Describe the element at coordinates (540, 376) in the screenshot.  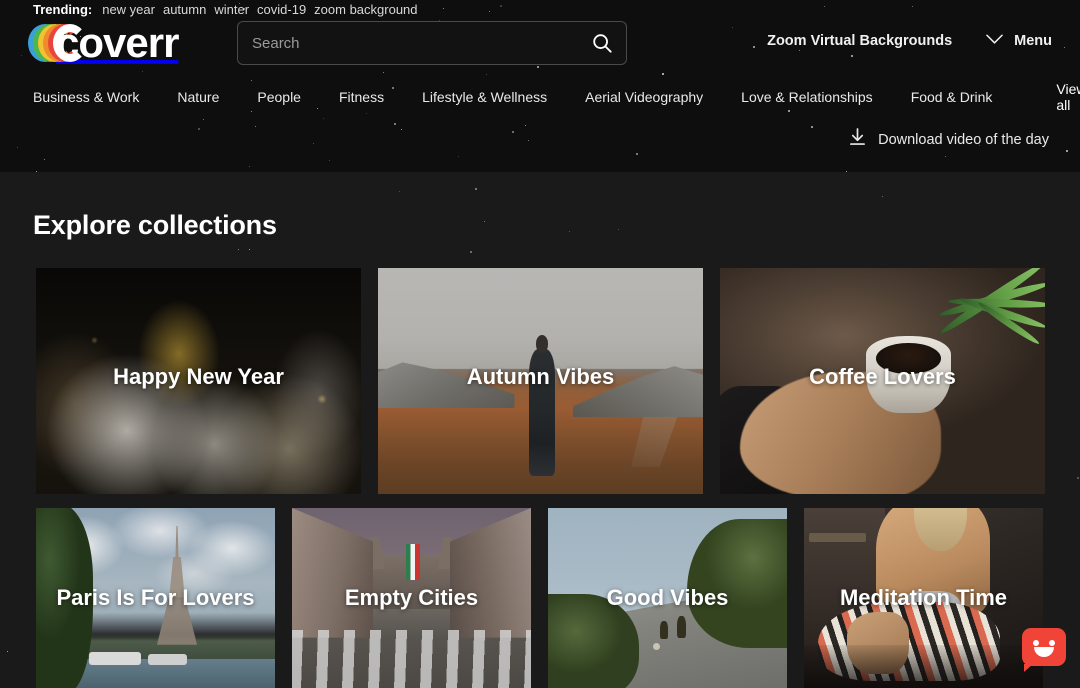
I see `collection-label-autumn-vibes: Autumn Vibes` at that location.